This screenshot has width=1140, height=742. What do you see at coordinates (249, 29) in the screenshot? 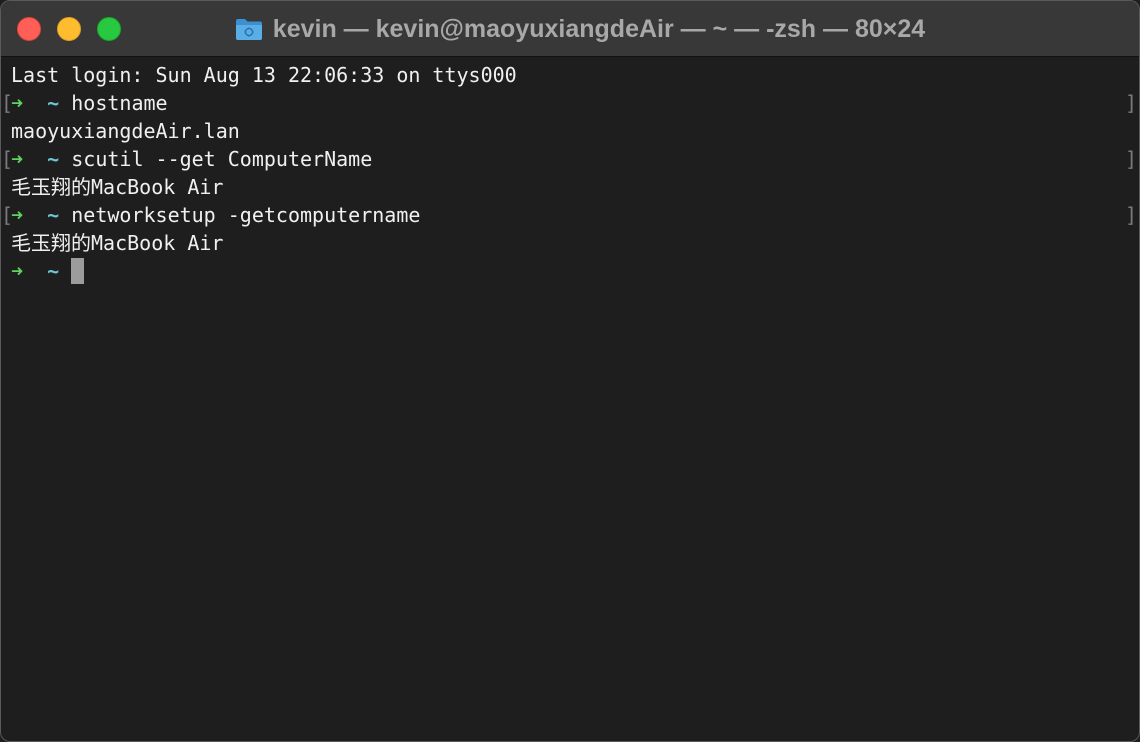
I see `folder-icon` at bounding box center [249, 29].